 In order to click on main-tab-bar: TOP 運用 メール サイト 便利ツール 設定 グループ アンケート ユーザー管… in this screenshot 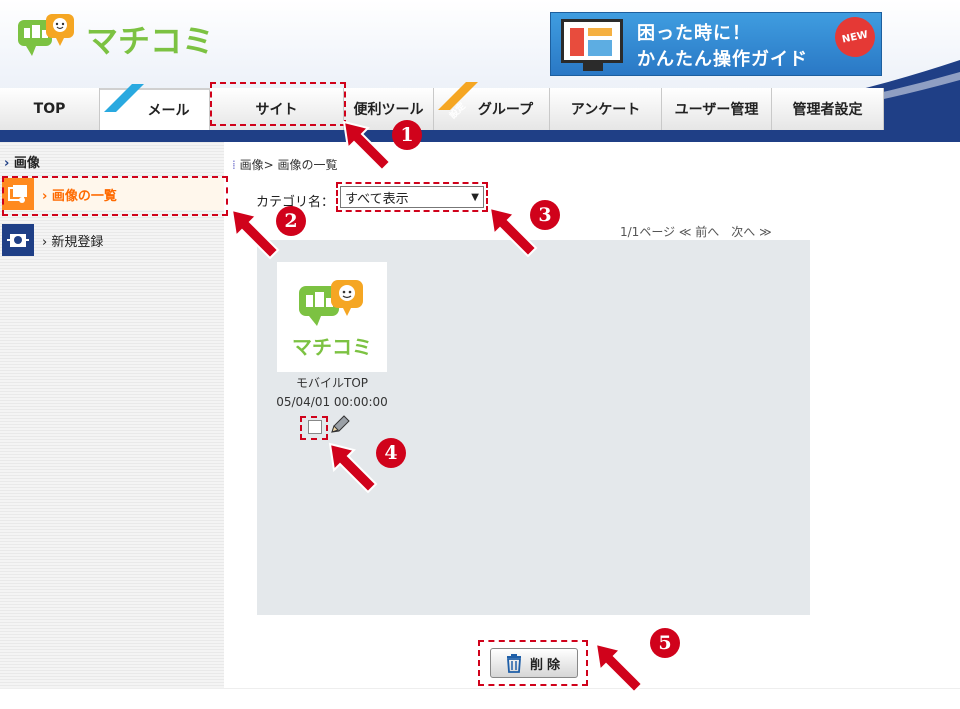, I will do `click(442, 106)`.